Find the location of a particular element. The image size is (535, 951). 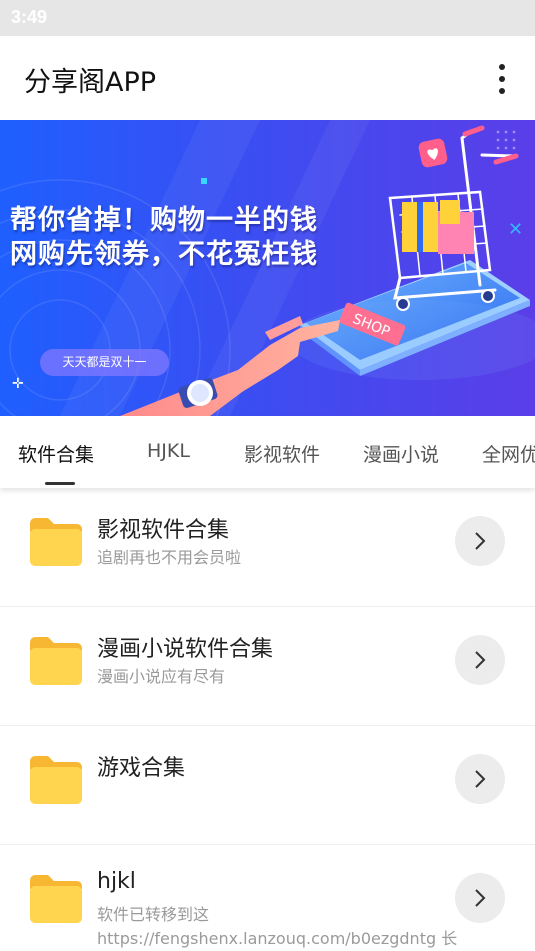

list-item-subtitle: 漫画小说应有尽有 is located at coordinates (161, 676).